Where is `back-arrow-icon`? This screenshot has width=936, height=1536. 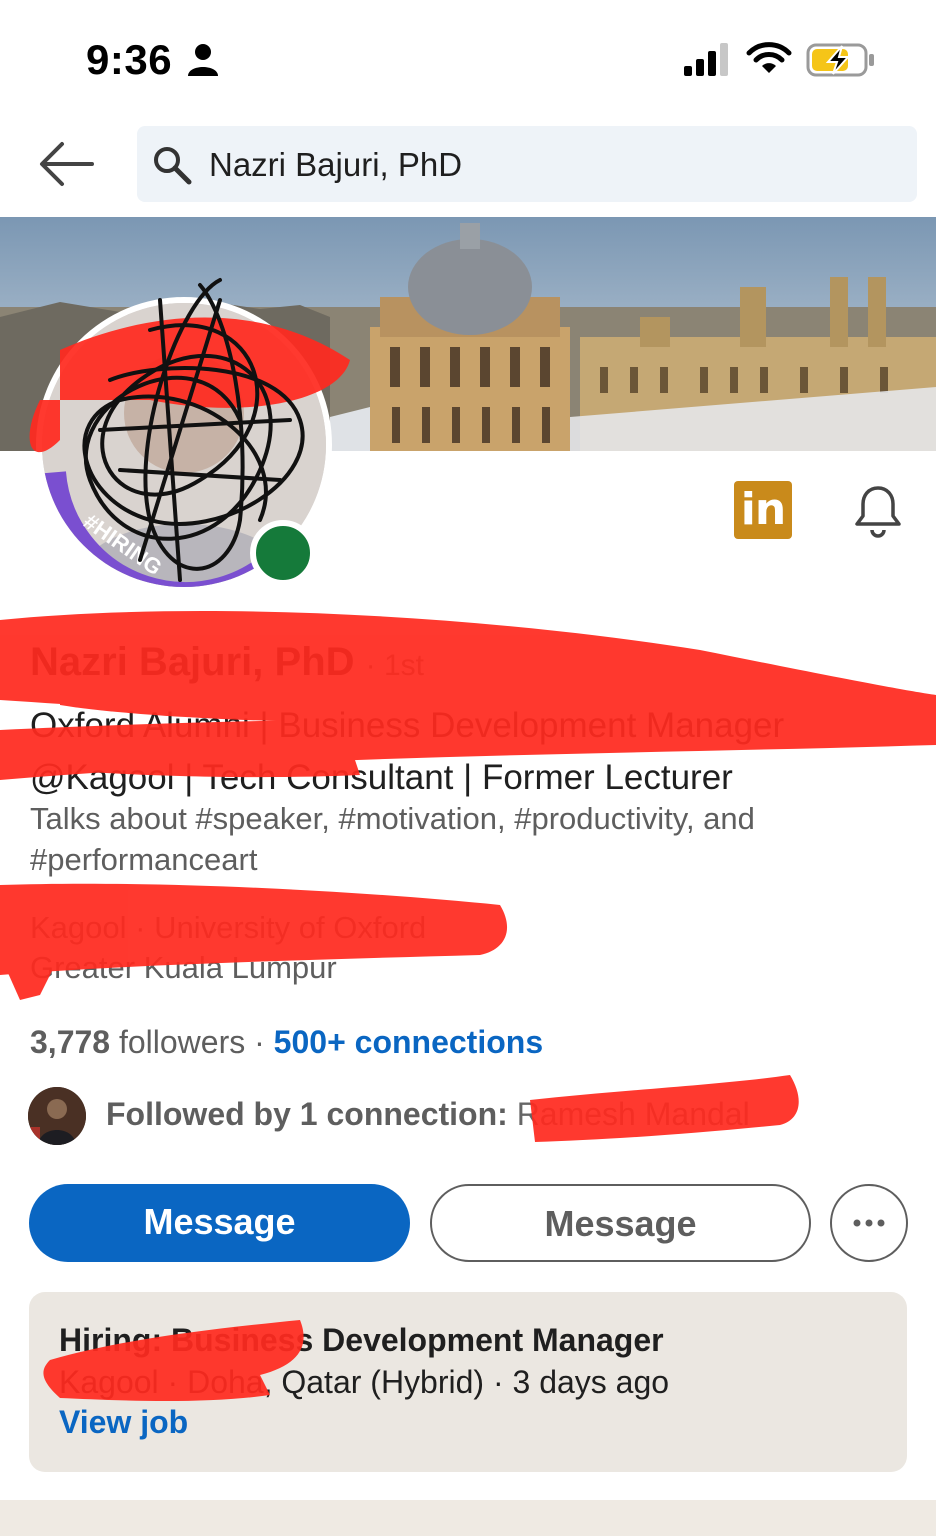
back-arrow-icon is located at coordinates (66, 164).